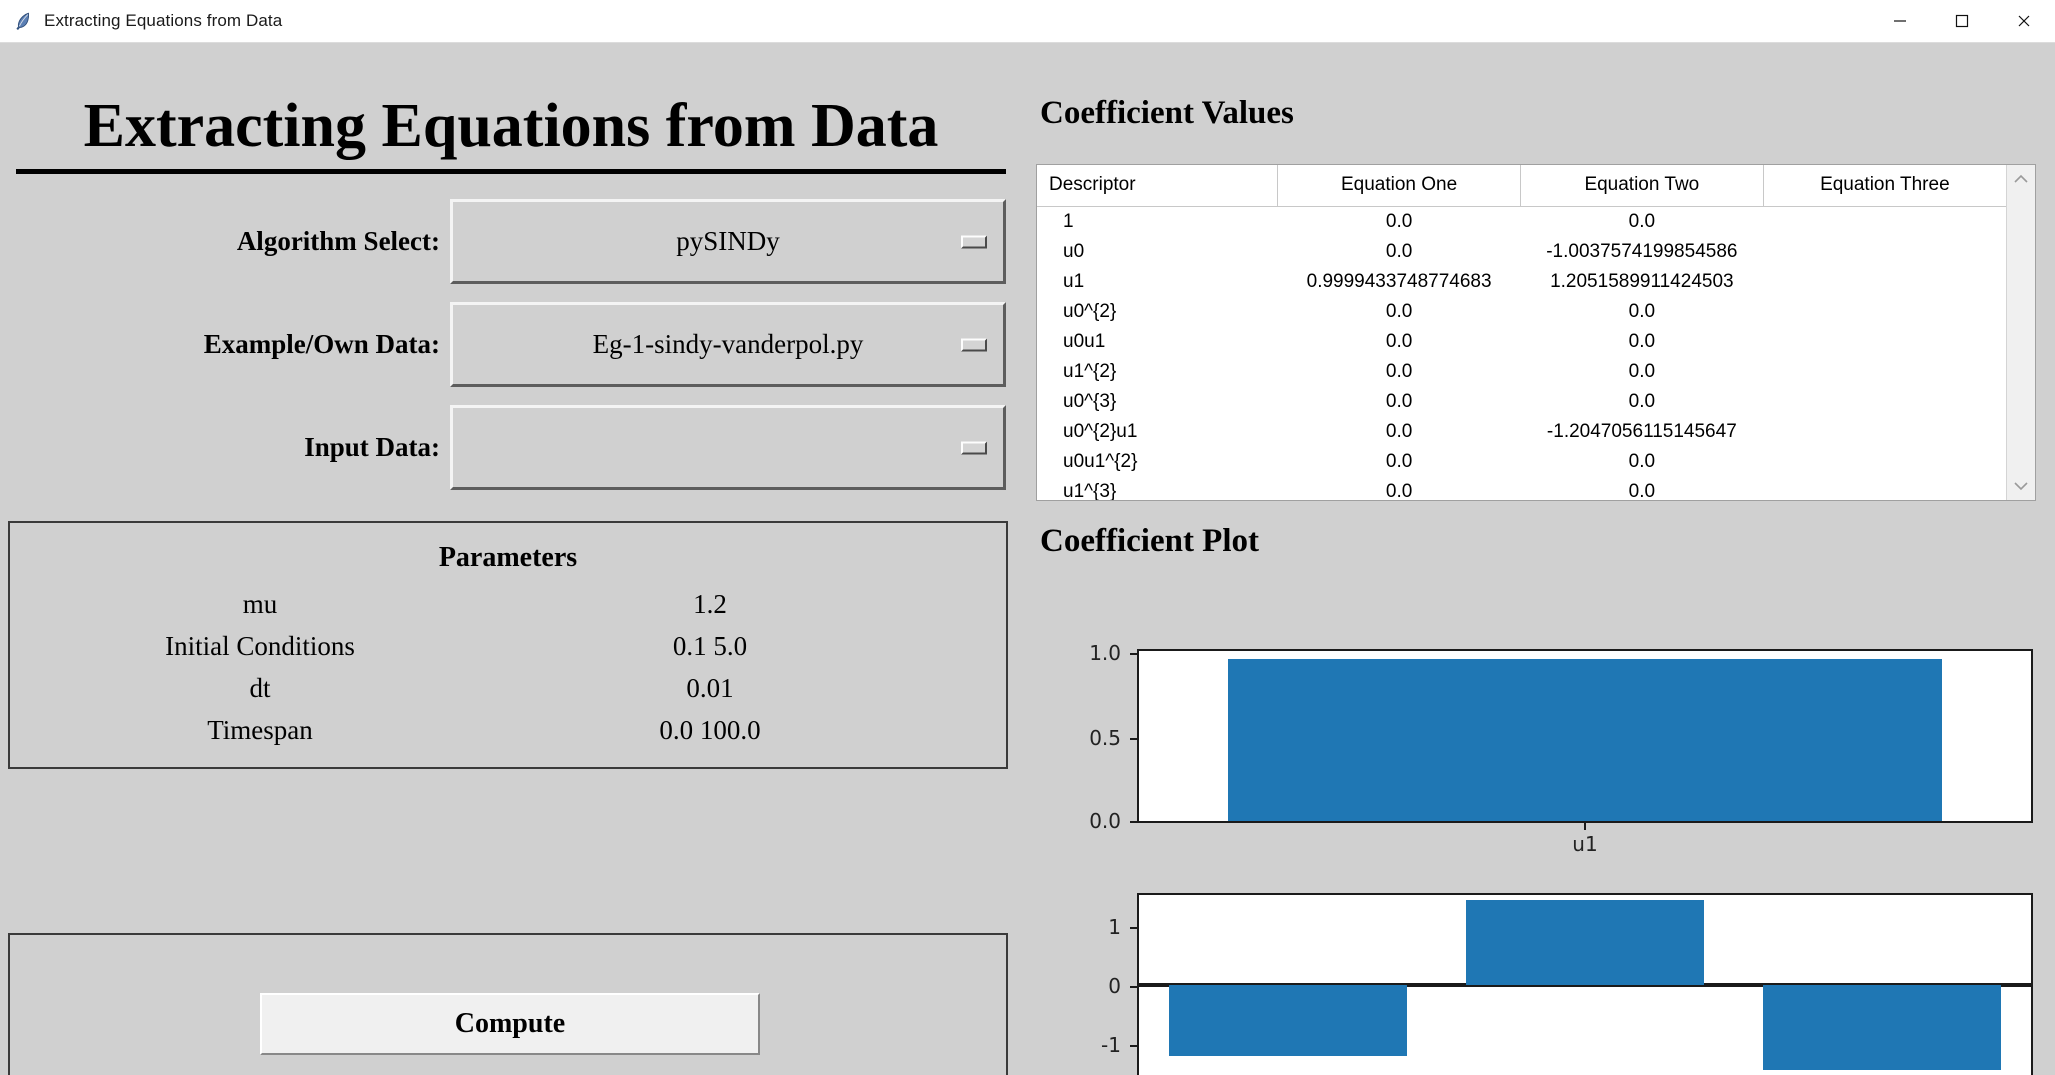 The height and width of the screenshot is (1075, 2055). What do you see at coordinates (1287, 1021) in the screenshot?
I see `chart-two-bar-u0` at bounding box center [1287, 1021].